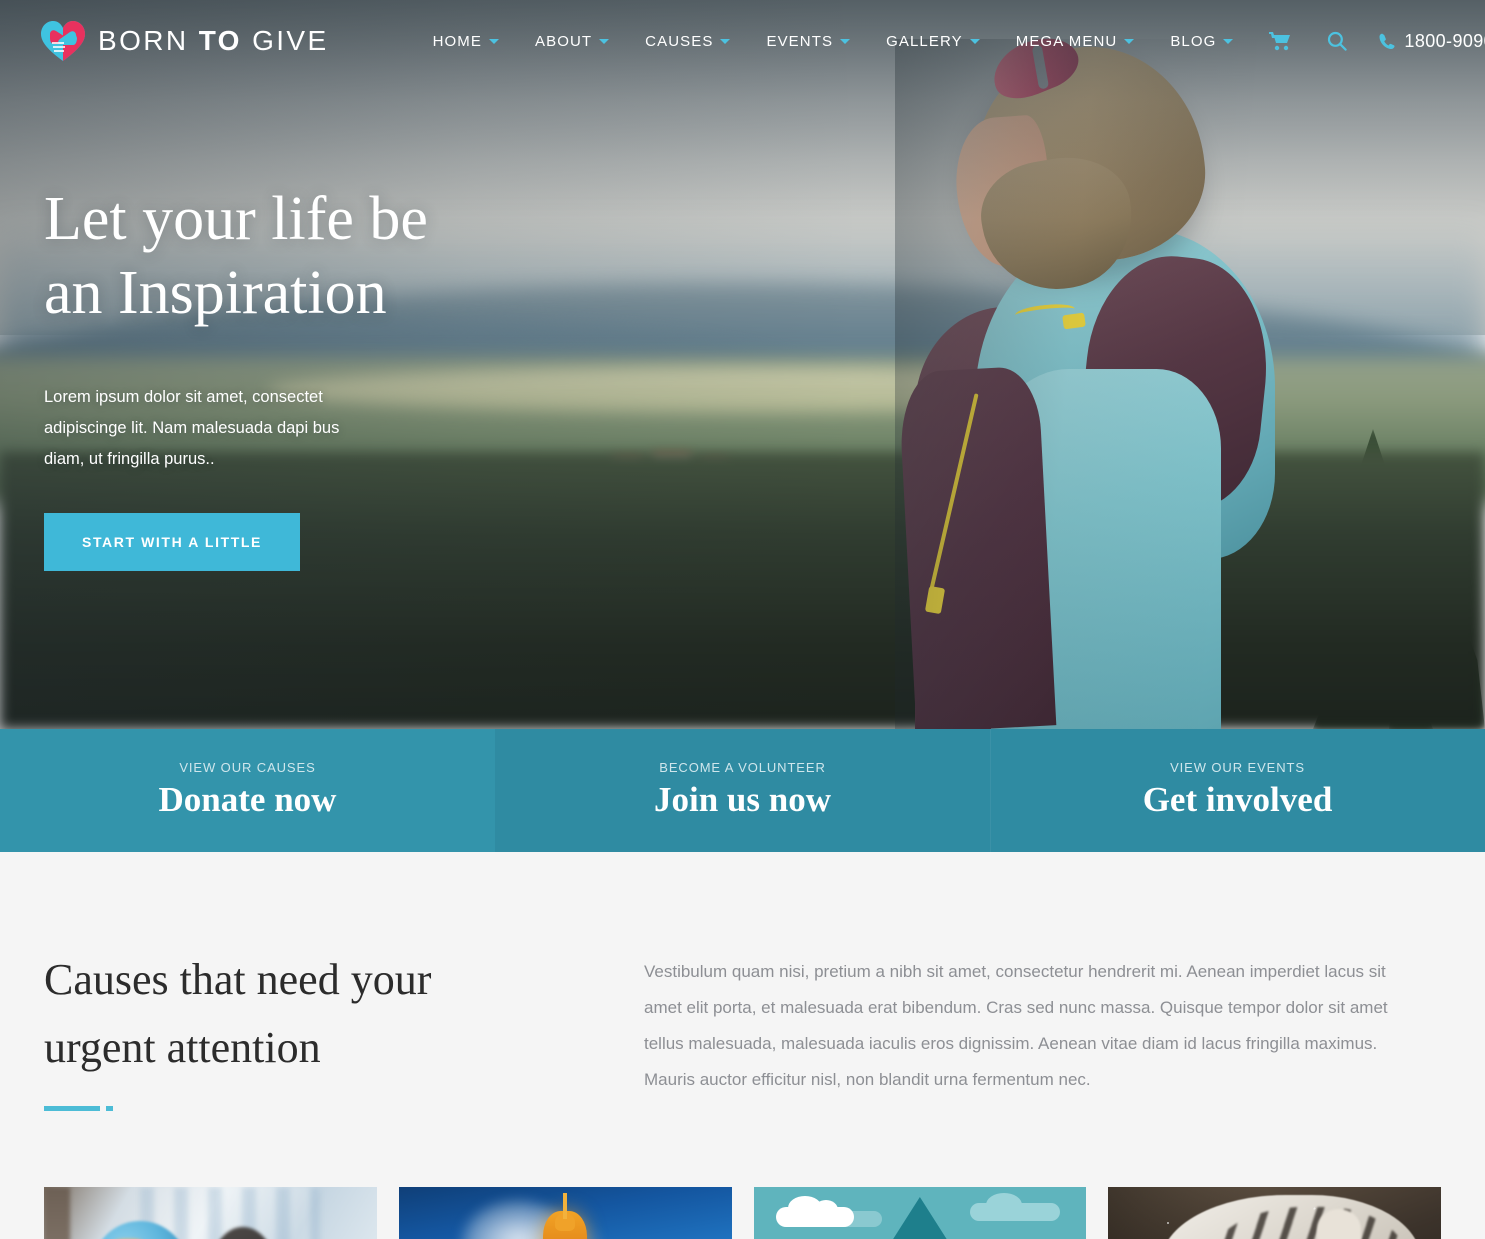 This screenshot has height=1239, width=1485. I want to click on phone-number-text: 1800-9090-8089, so click(1444, 40).